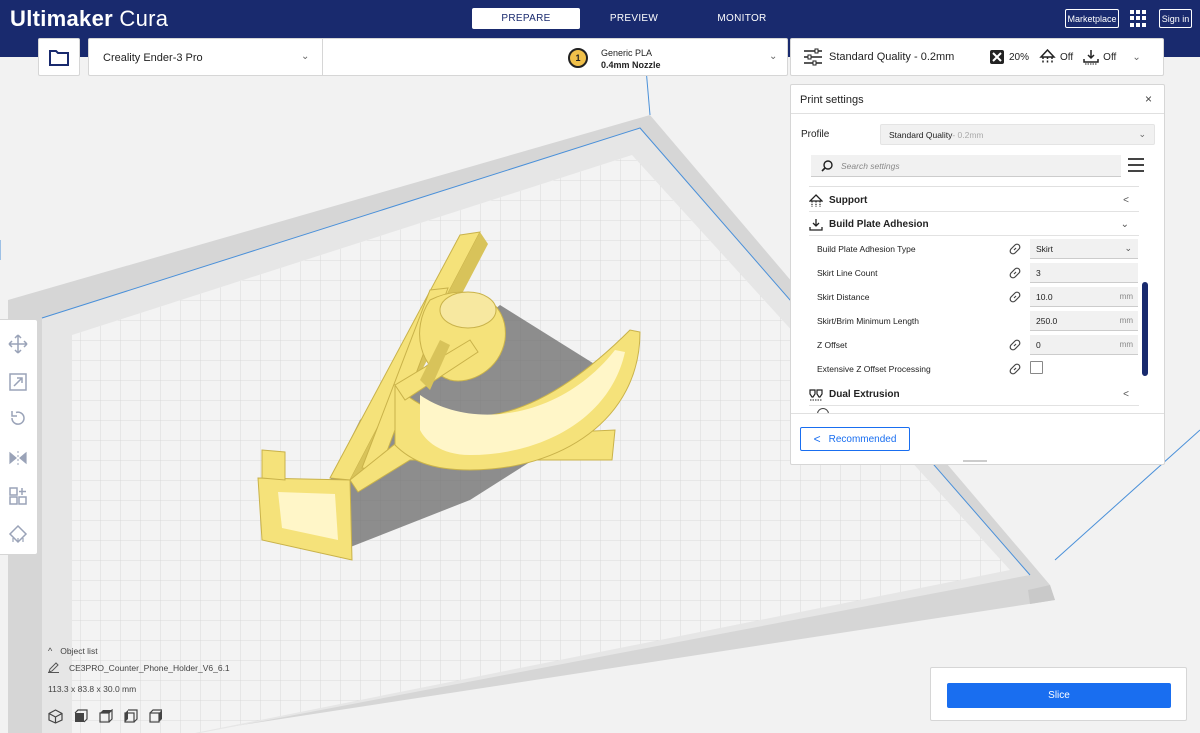 This screenshot has height=733, width=1200. I want to click on sign-in-button: Sign in, so click(1175, 18).